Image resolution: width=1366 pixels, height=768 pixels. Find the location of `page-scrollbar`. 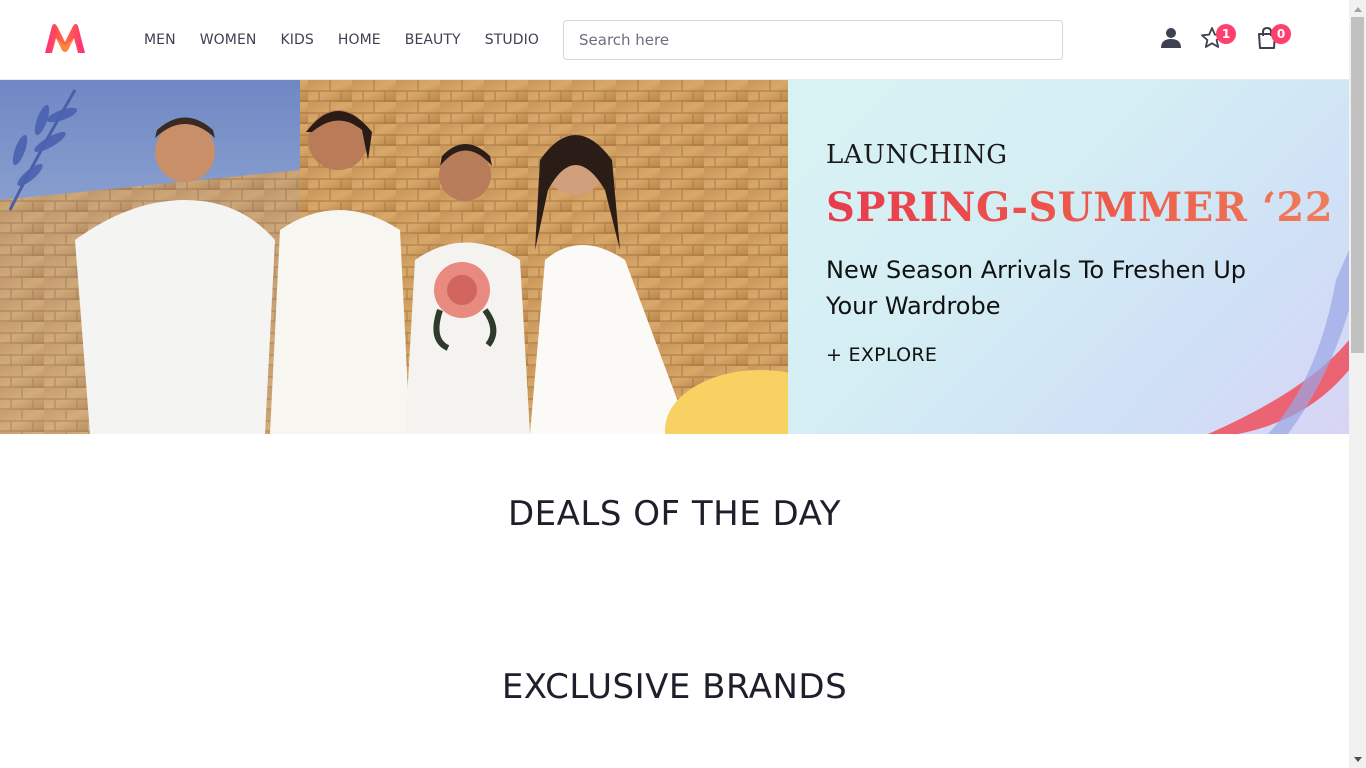

page-scrollbar is located at coordinates (1357, 384).